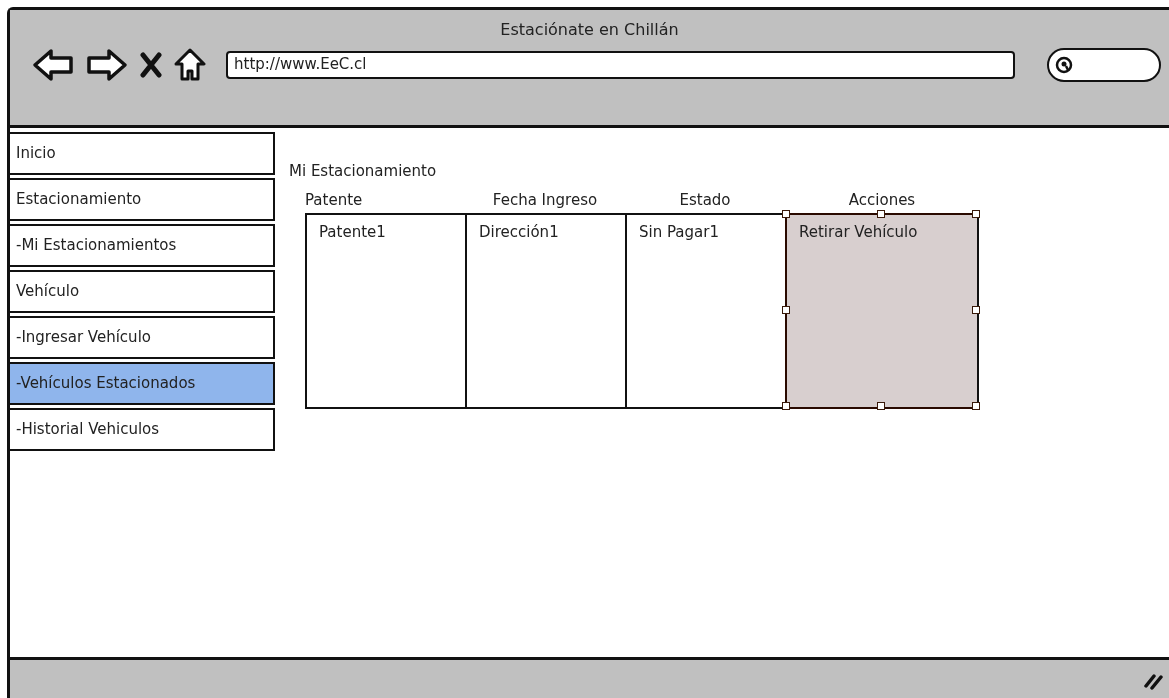 The height and width of the screenshot is (698, 1169). I want to click on column-header: Patente, so click(334, 199).